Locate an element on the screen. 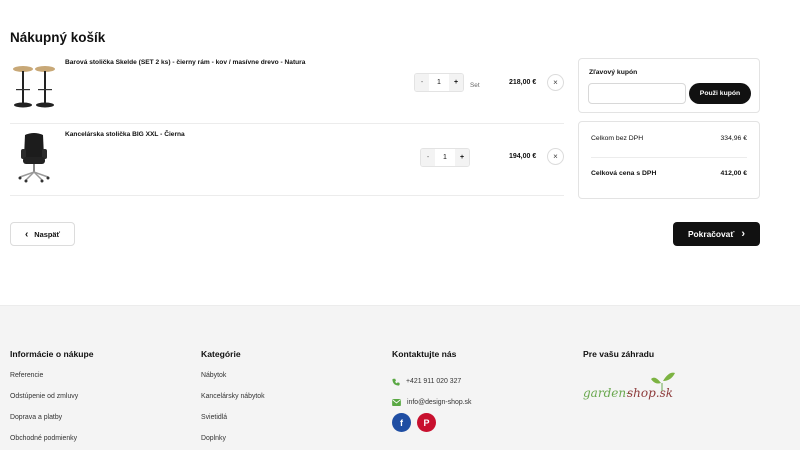 The height and width of the screenshot is (450, 800). footer-heading: Pre vašu záhradu is located at coordinates (619, 354).